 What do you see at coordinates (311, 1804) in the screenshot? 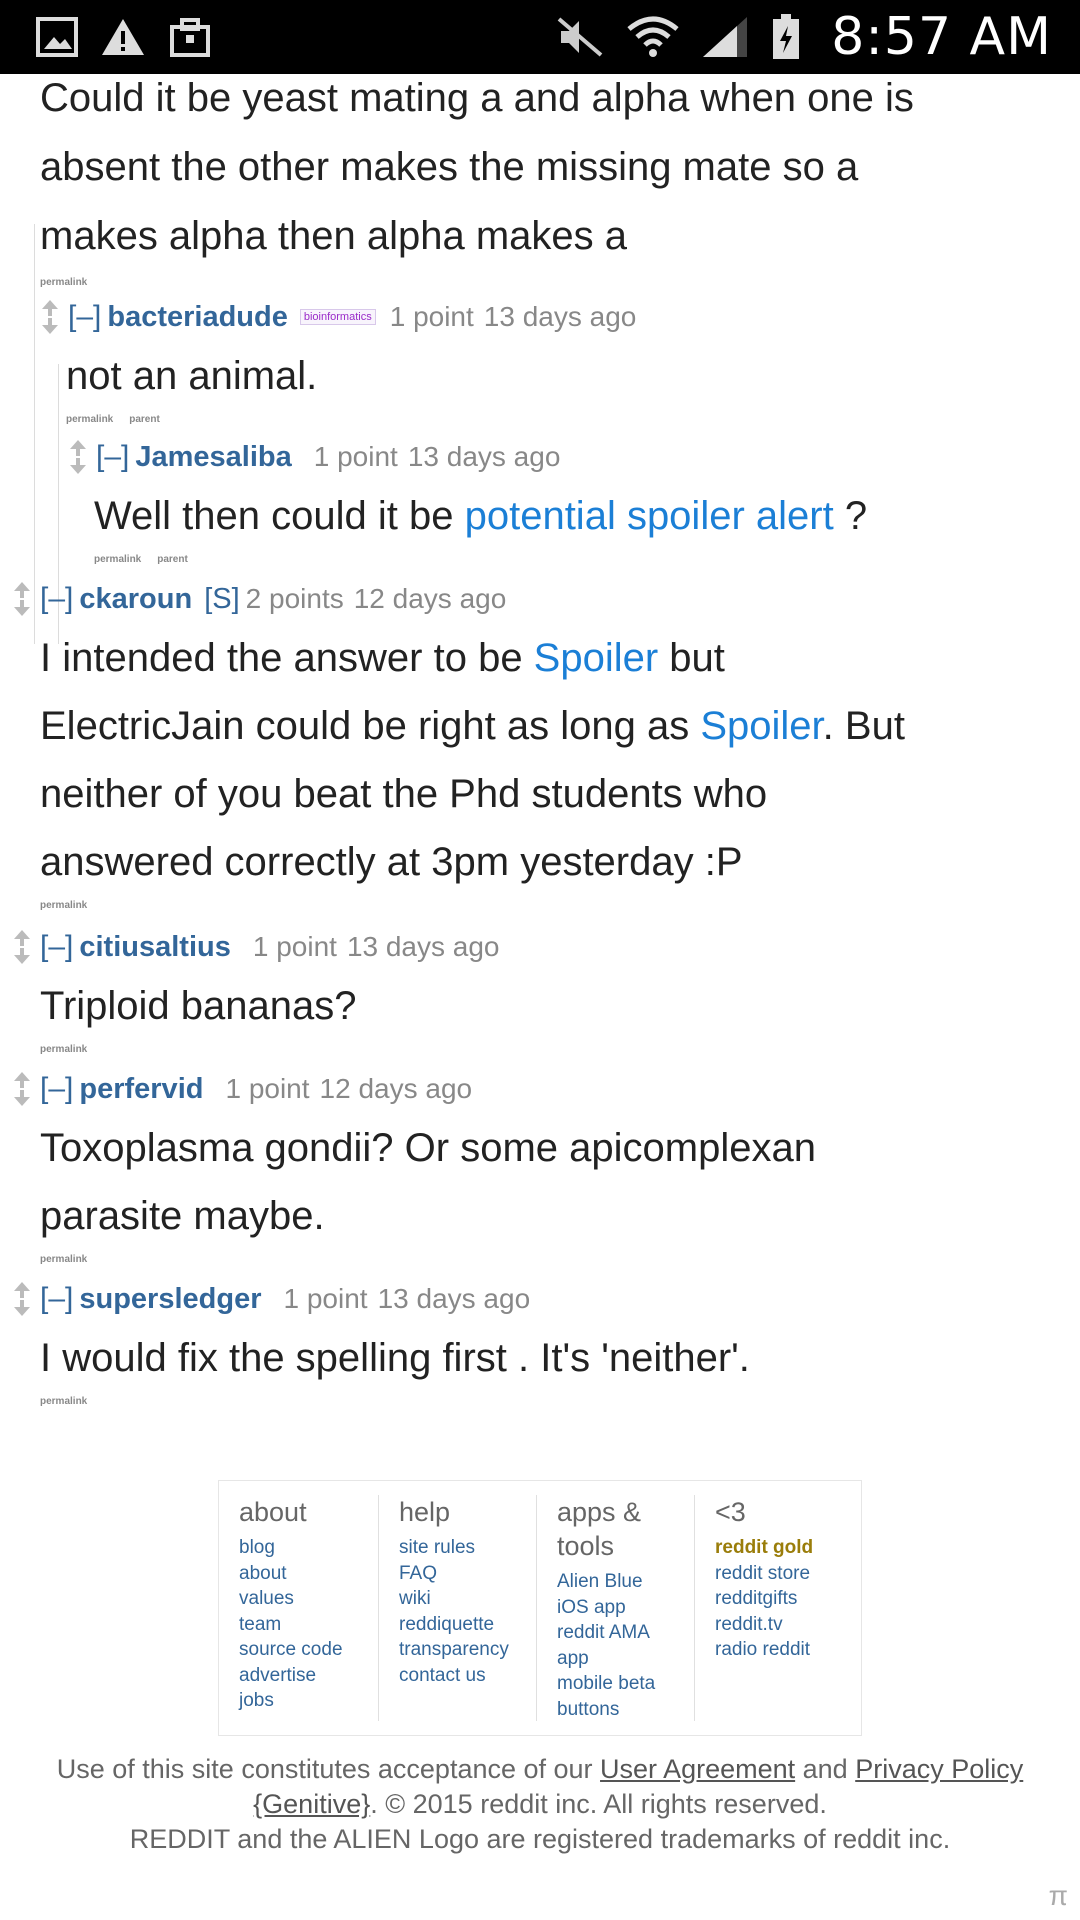
I see `genitive-link: {Genitive}` at bounding box center [311, 1804].